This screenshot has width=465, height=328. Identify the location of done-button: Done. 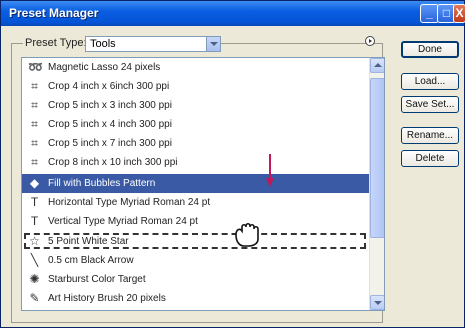
(430, 49).